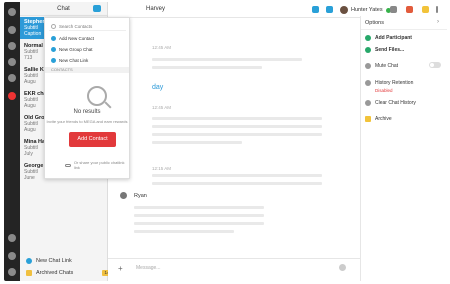  I want to click on history-retention-label: History Retention, so click(394, 83).